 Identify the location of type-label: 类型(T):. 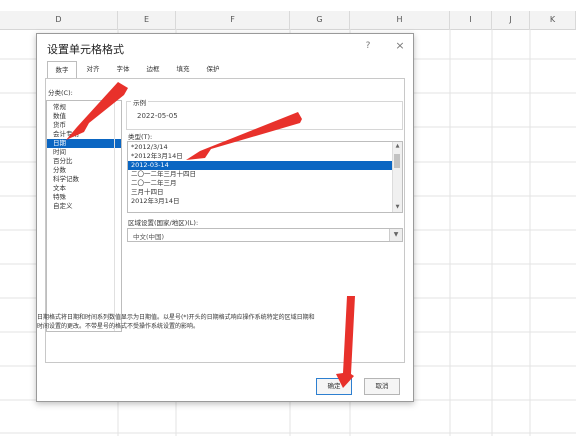
(140, 137).